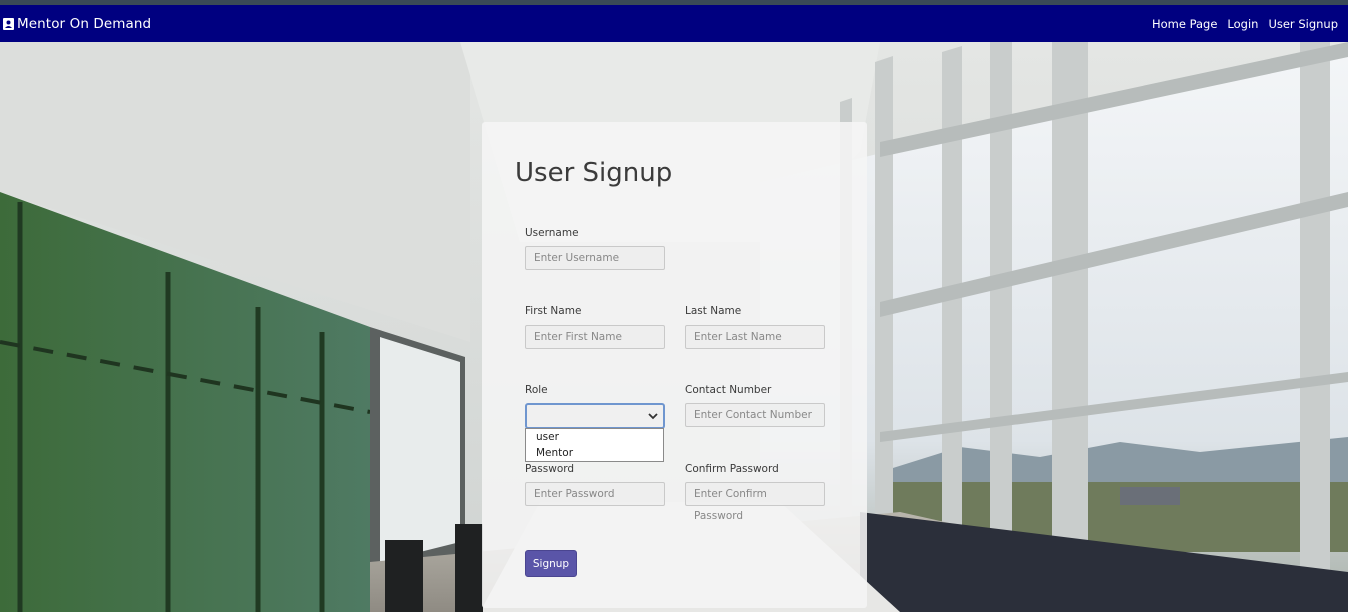  What do you see at coordinates (552, 233) in the screenshot?
I see `username-label: Username` at bounding box center [552, 233].